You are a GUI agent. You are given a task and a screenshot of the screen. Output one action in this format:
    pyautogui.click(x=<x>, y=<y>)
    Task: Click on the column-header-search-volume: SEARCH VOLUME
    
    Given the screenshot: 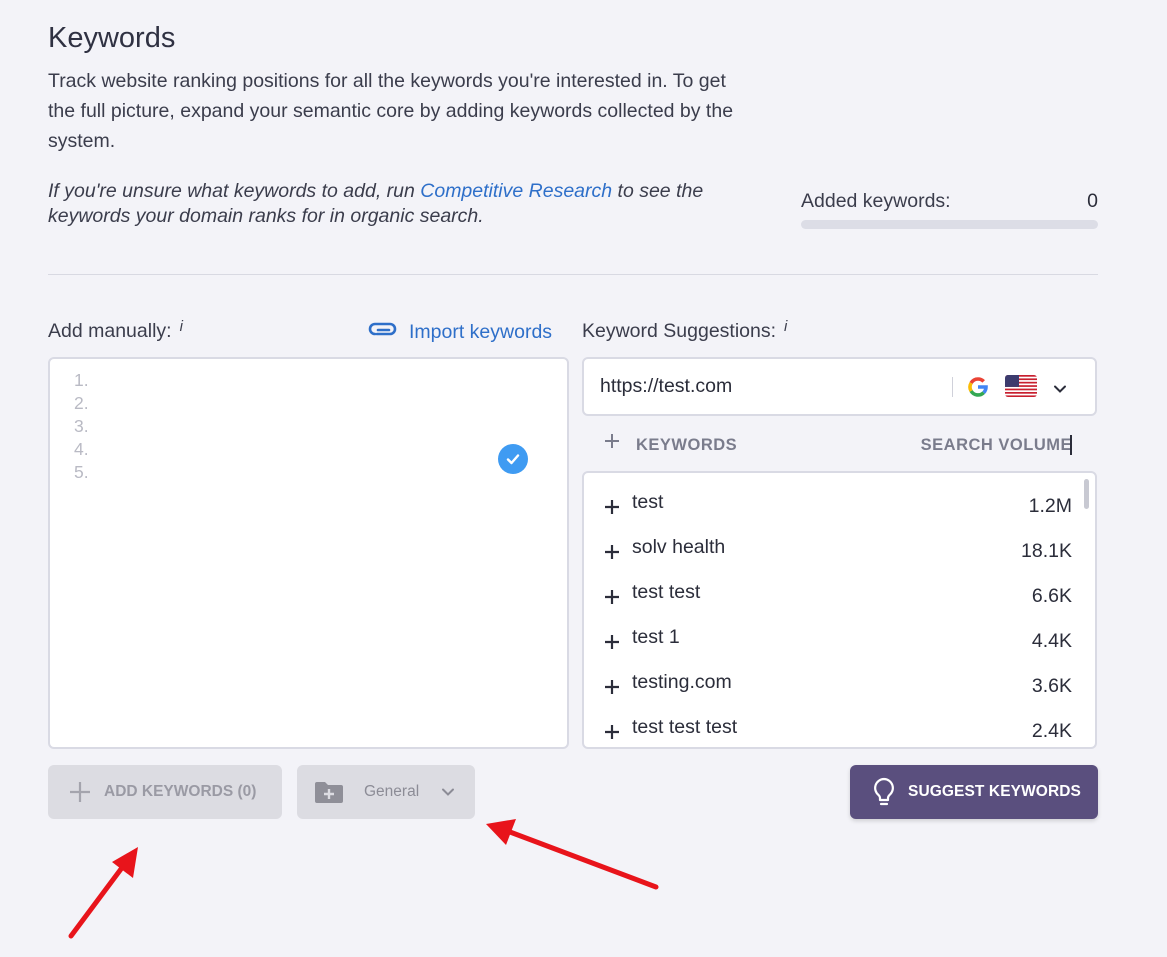 What is the action you would take?
    pyautogui.click(x=986, y=445)
    